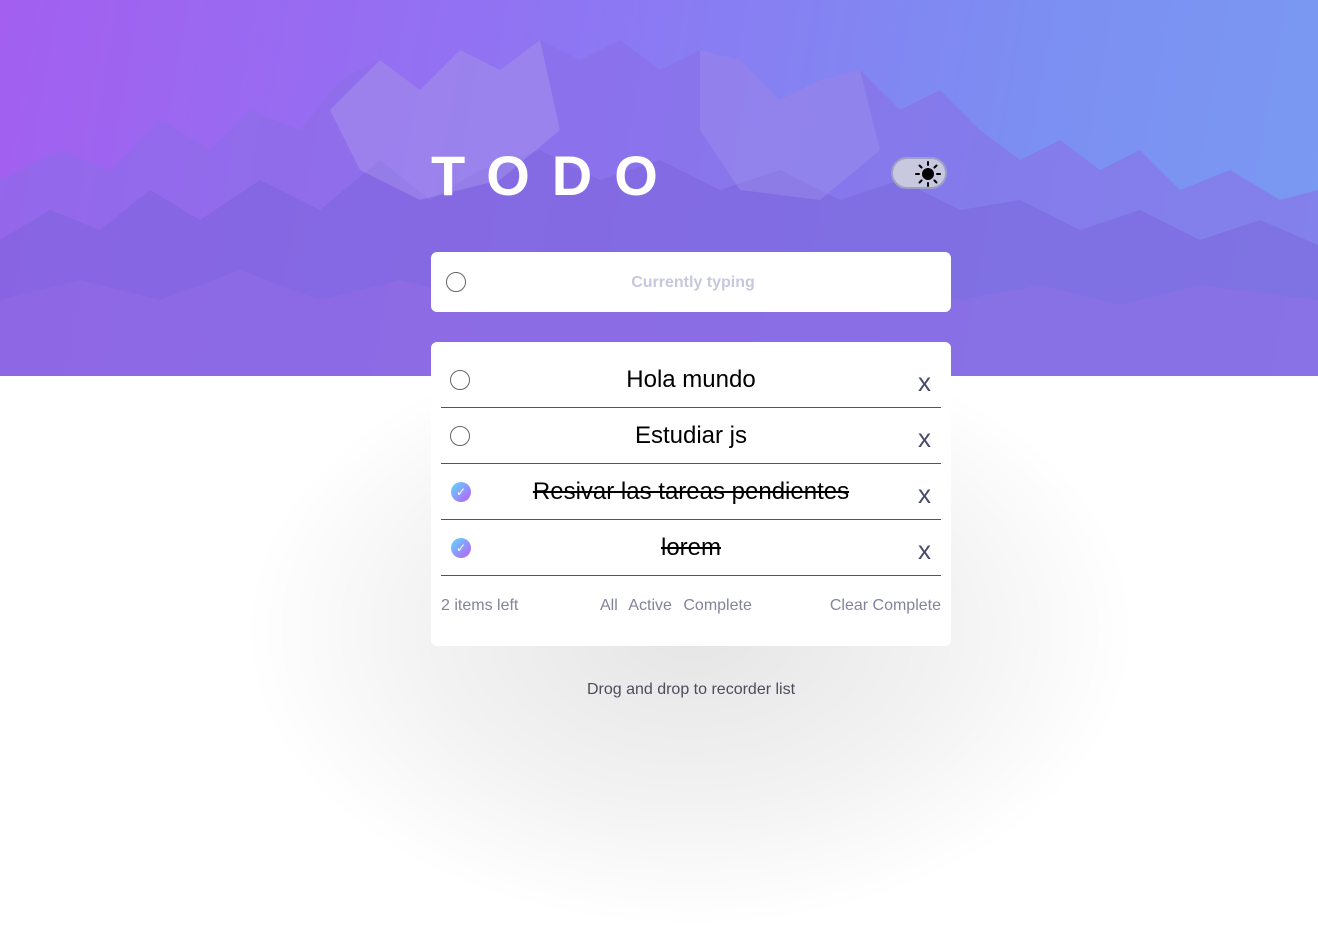 The width and height of the screenshot is (1318, 947). Describe the element at coordinates (650, 605) in the screenshot. I see `filter-active: Active` at that location.